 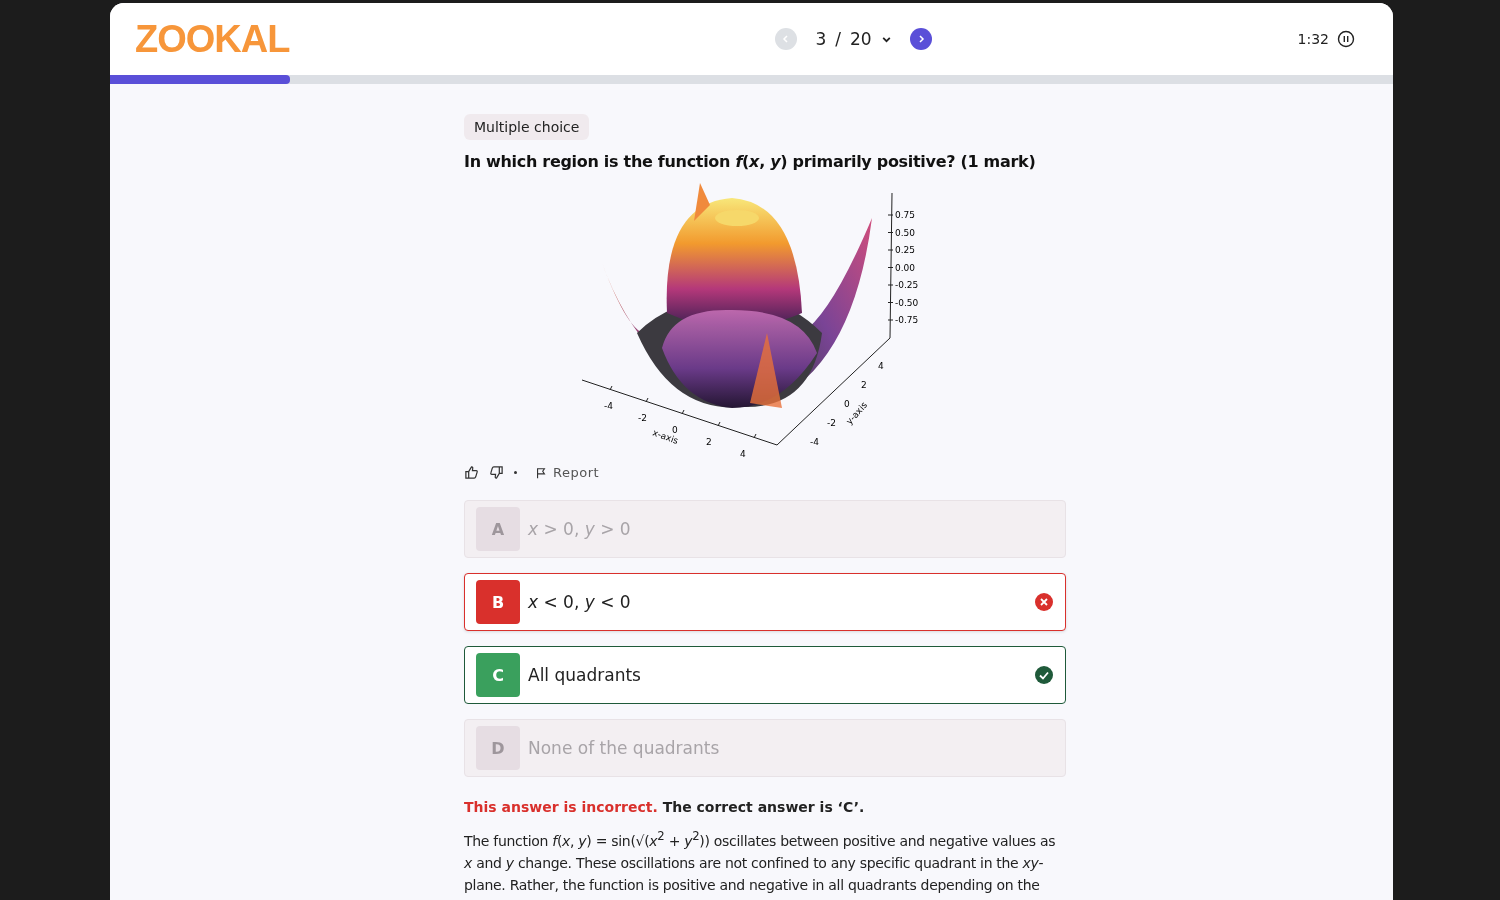 I want to click on option-letter: C, so click(x=498, y=675).